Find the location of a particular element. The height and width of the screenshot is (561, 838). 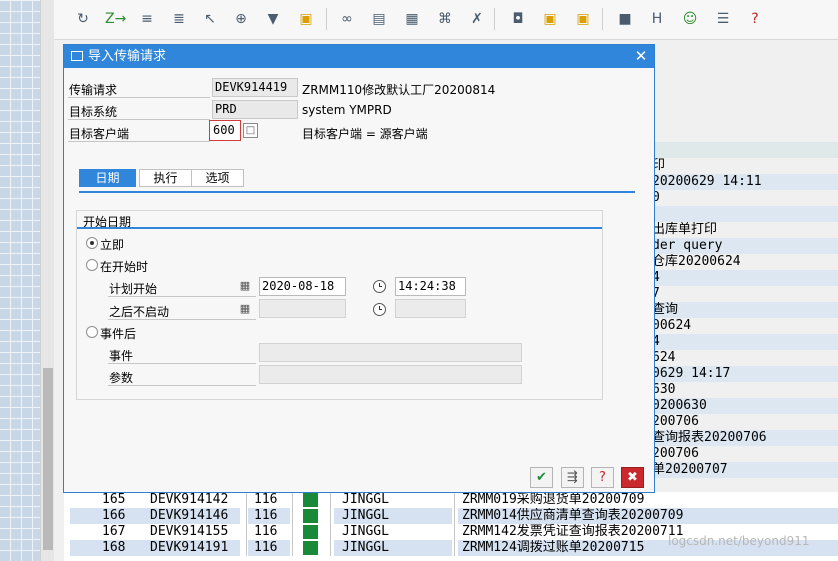

at-start-time-radio is located at coordinates (92, 265).